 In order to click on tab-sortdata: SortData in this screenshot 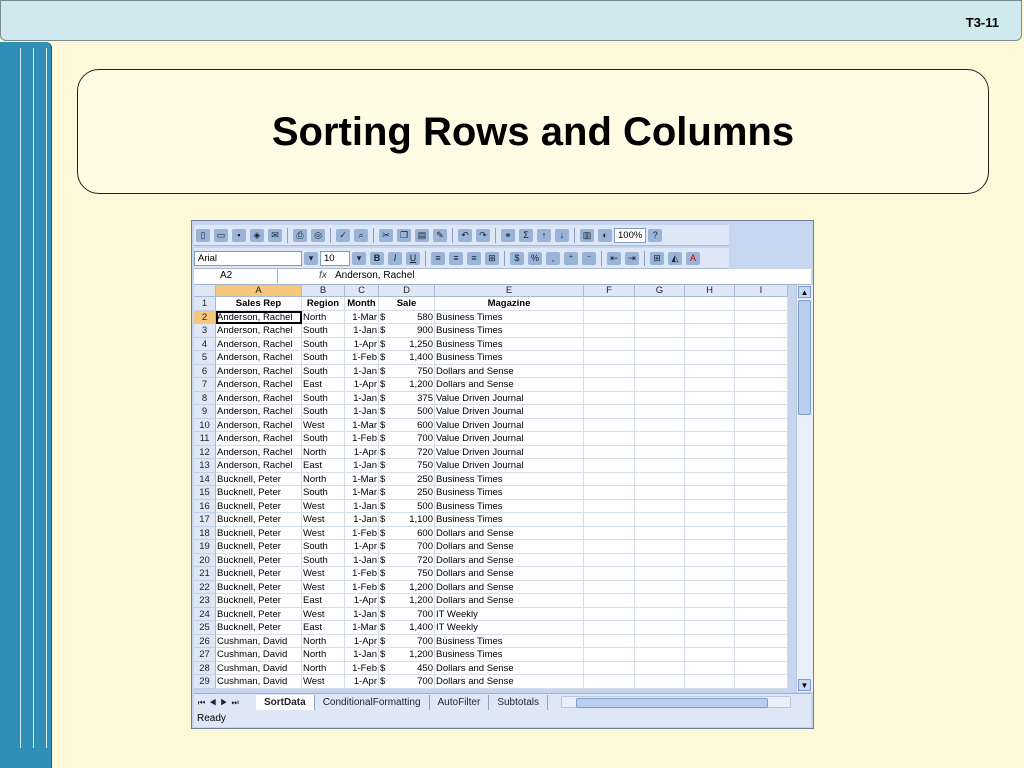, I will do `click(285, 702)`.